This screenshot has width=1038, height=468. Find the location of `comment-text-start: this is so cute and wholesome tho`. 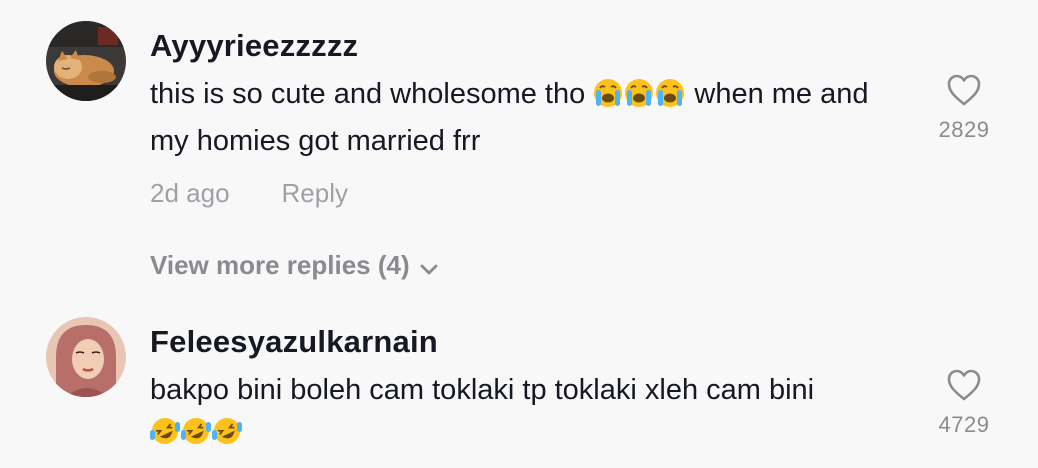

comment-text-start: this is so cute and wholesome tho is located at coordinates (368, 94).